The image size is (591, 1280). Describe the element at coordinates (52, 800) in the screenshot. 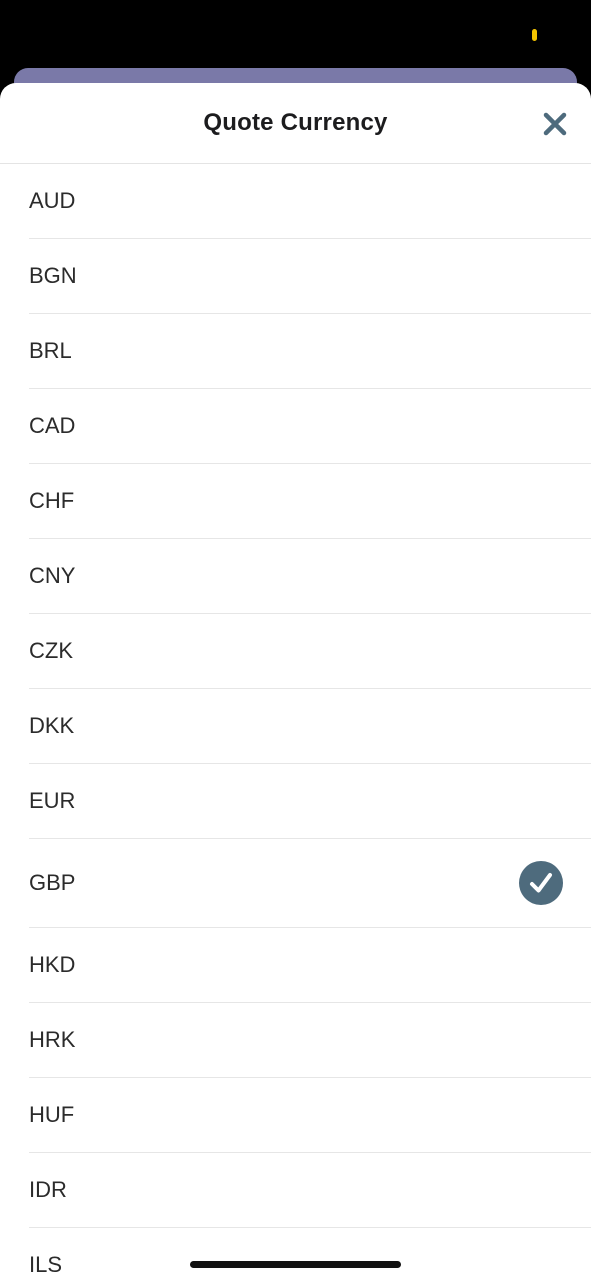

I see `currency-code-label: EUR` at that location.